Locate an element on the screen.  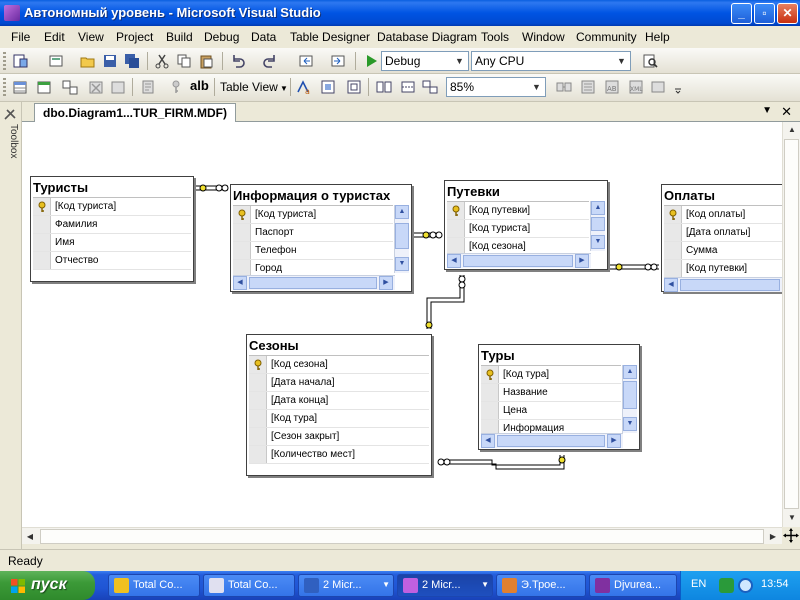
remove-from-diagram-icon is located at coordinates (118, 87).